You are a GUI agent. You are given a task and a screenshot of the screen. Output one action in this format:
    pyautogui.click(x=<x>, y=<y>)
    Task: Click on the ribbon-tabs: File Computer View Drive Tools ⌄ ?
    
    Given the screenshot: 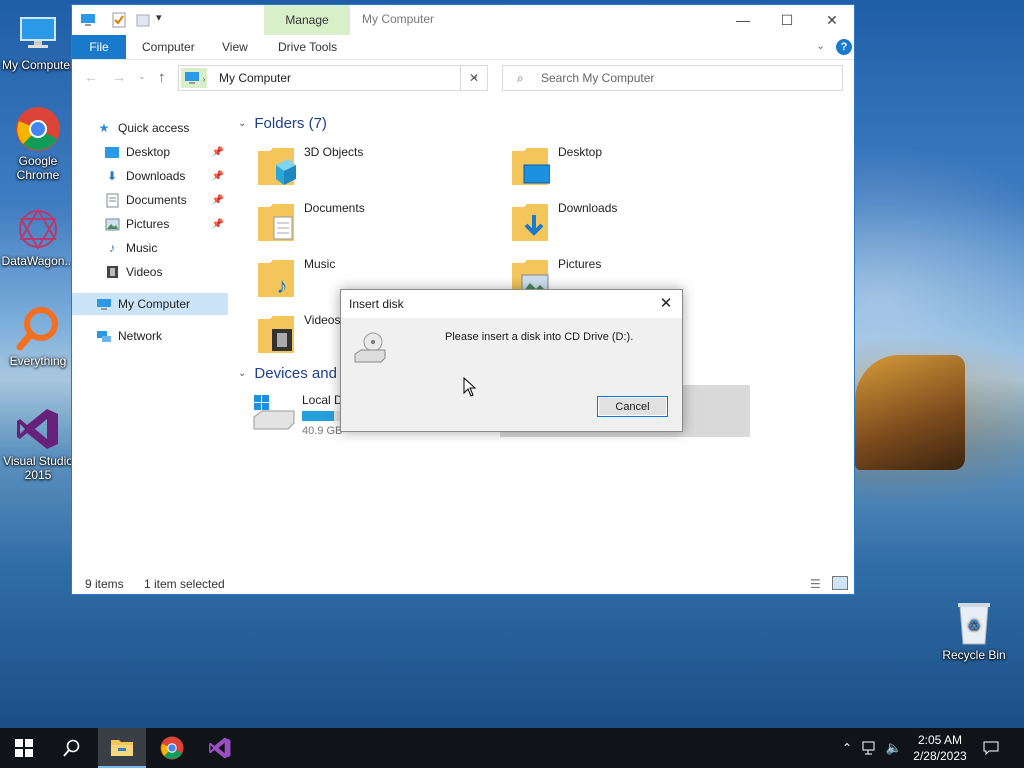 What is the action you would take?
    pyautogui.click(x=463, y=47)
    